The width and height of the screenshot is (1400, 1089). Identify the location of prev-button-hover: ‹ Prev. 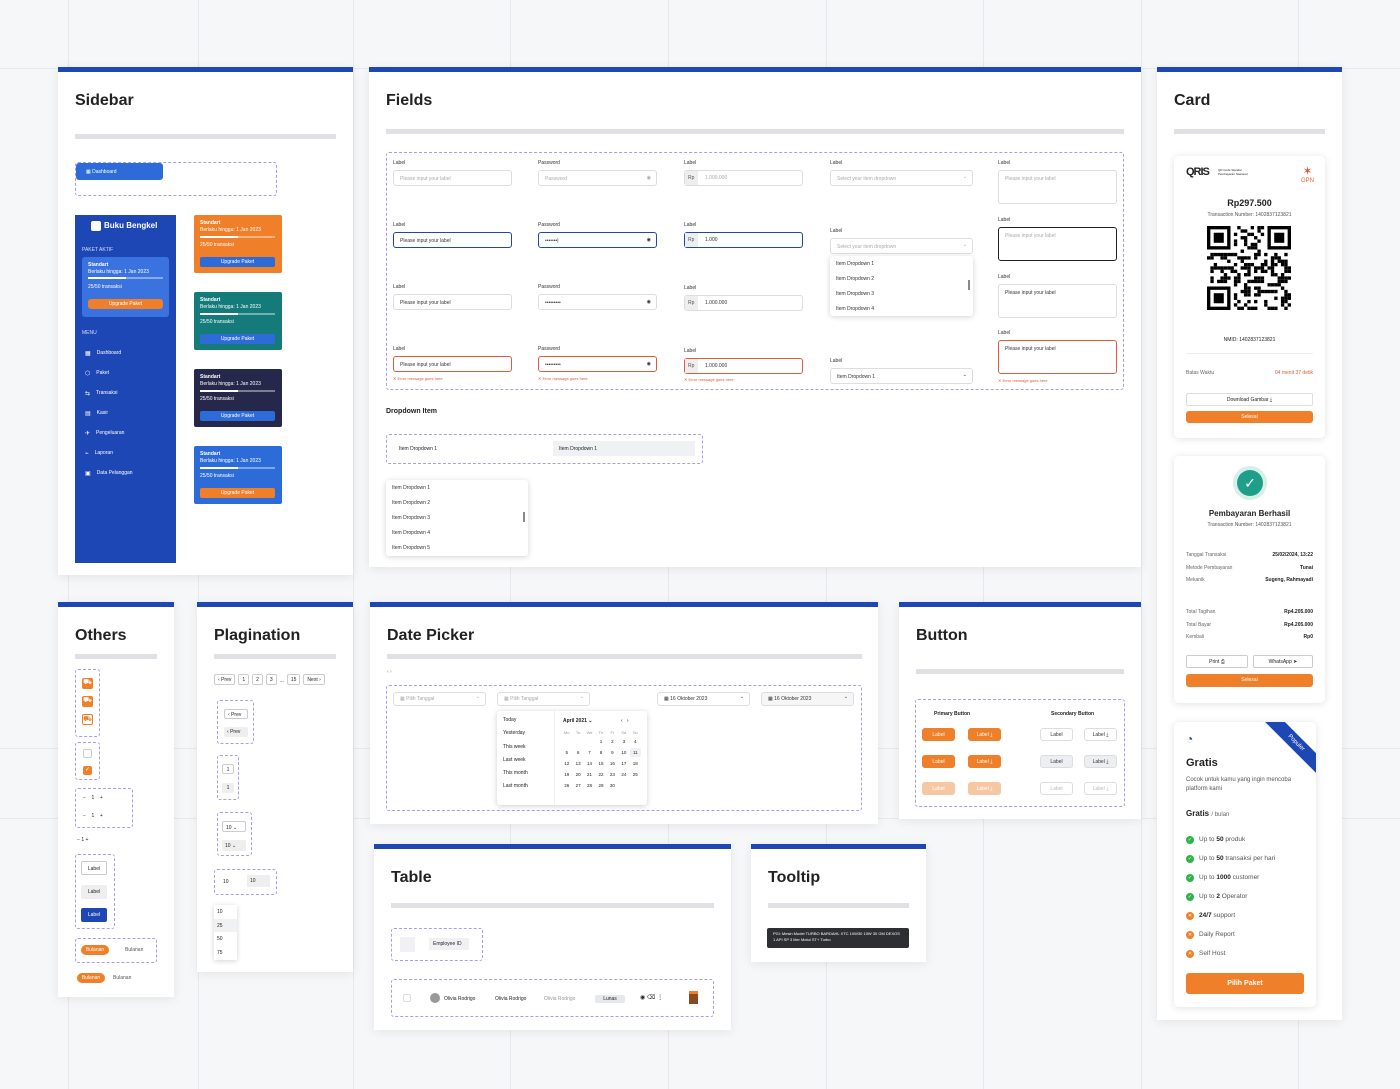
(236, 732).